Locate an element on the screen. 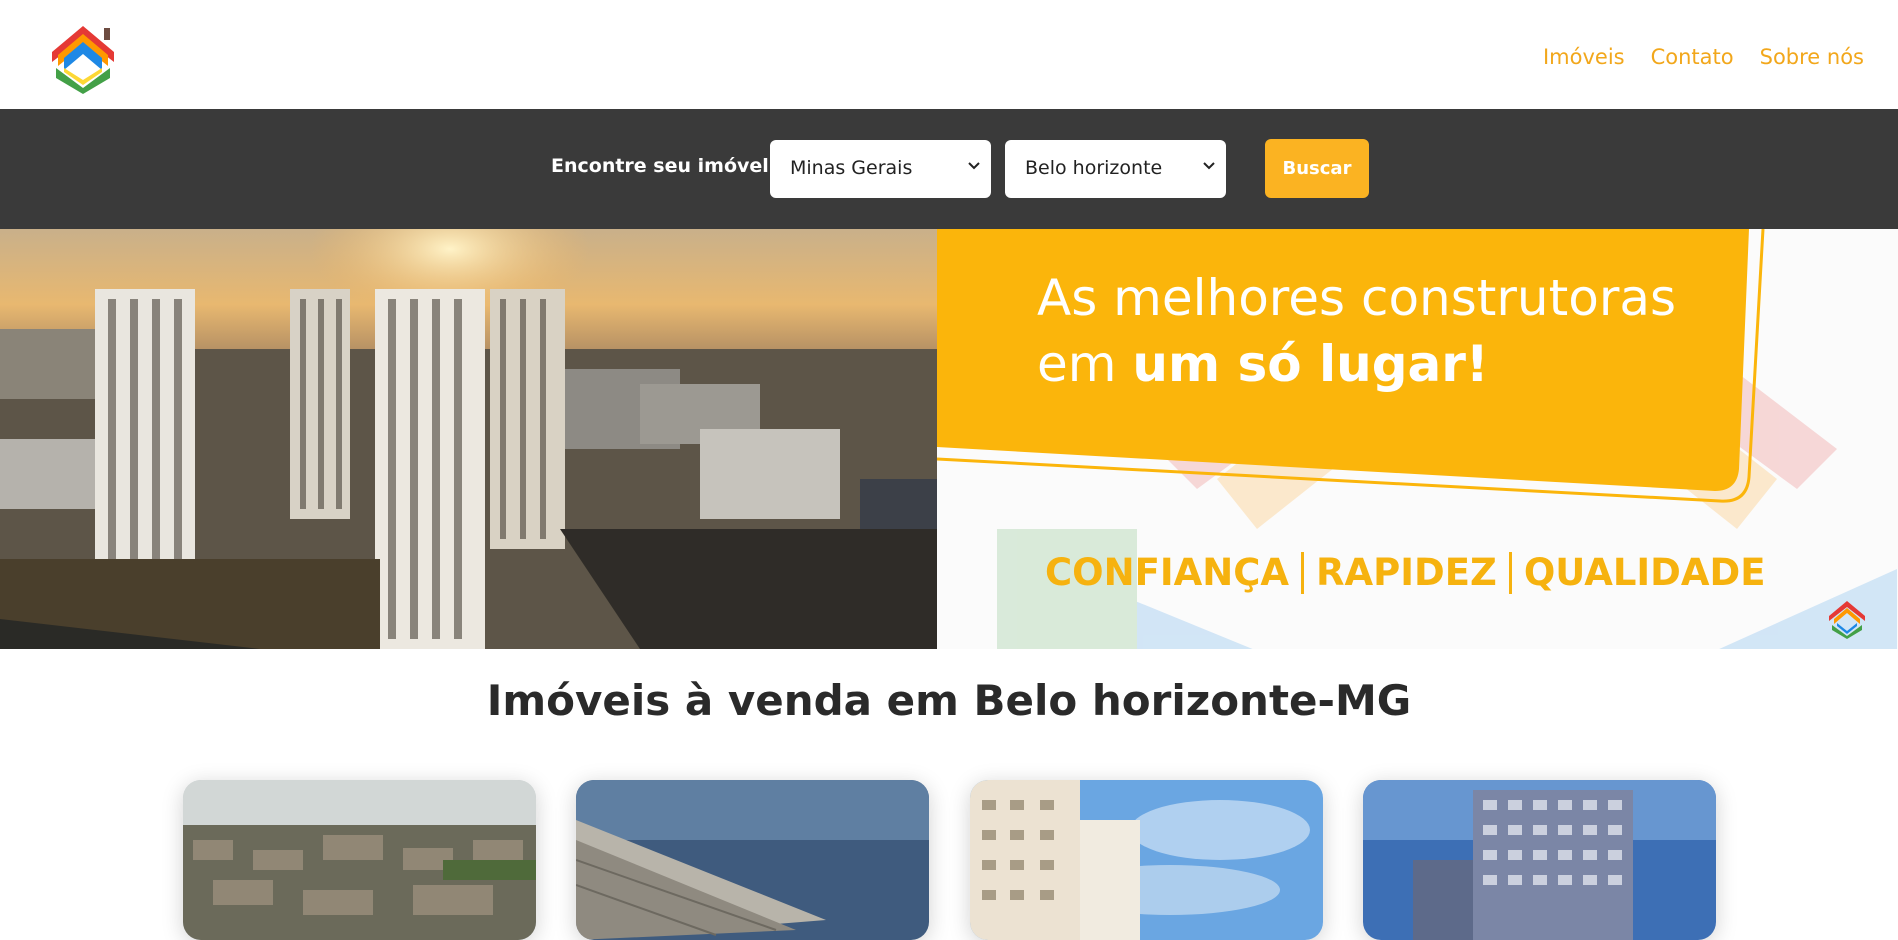  search-label: Encontre seu imóvel: is located at coordinates (664, 166).